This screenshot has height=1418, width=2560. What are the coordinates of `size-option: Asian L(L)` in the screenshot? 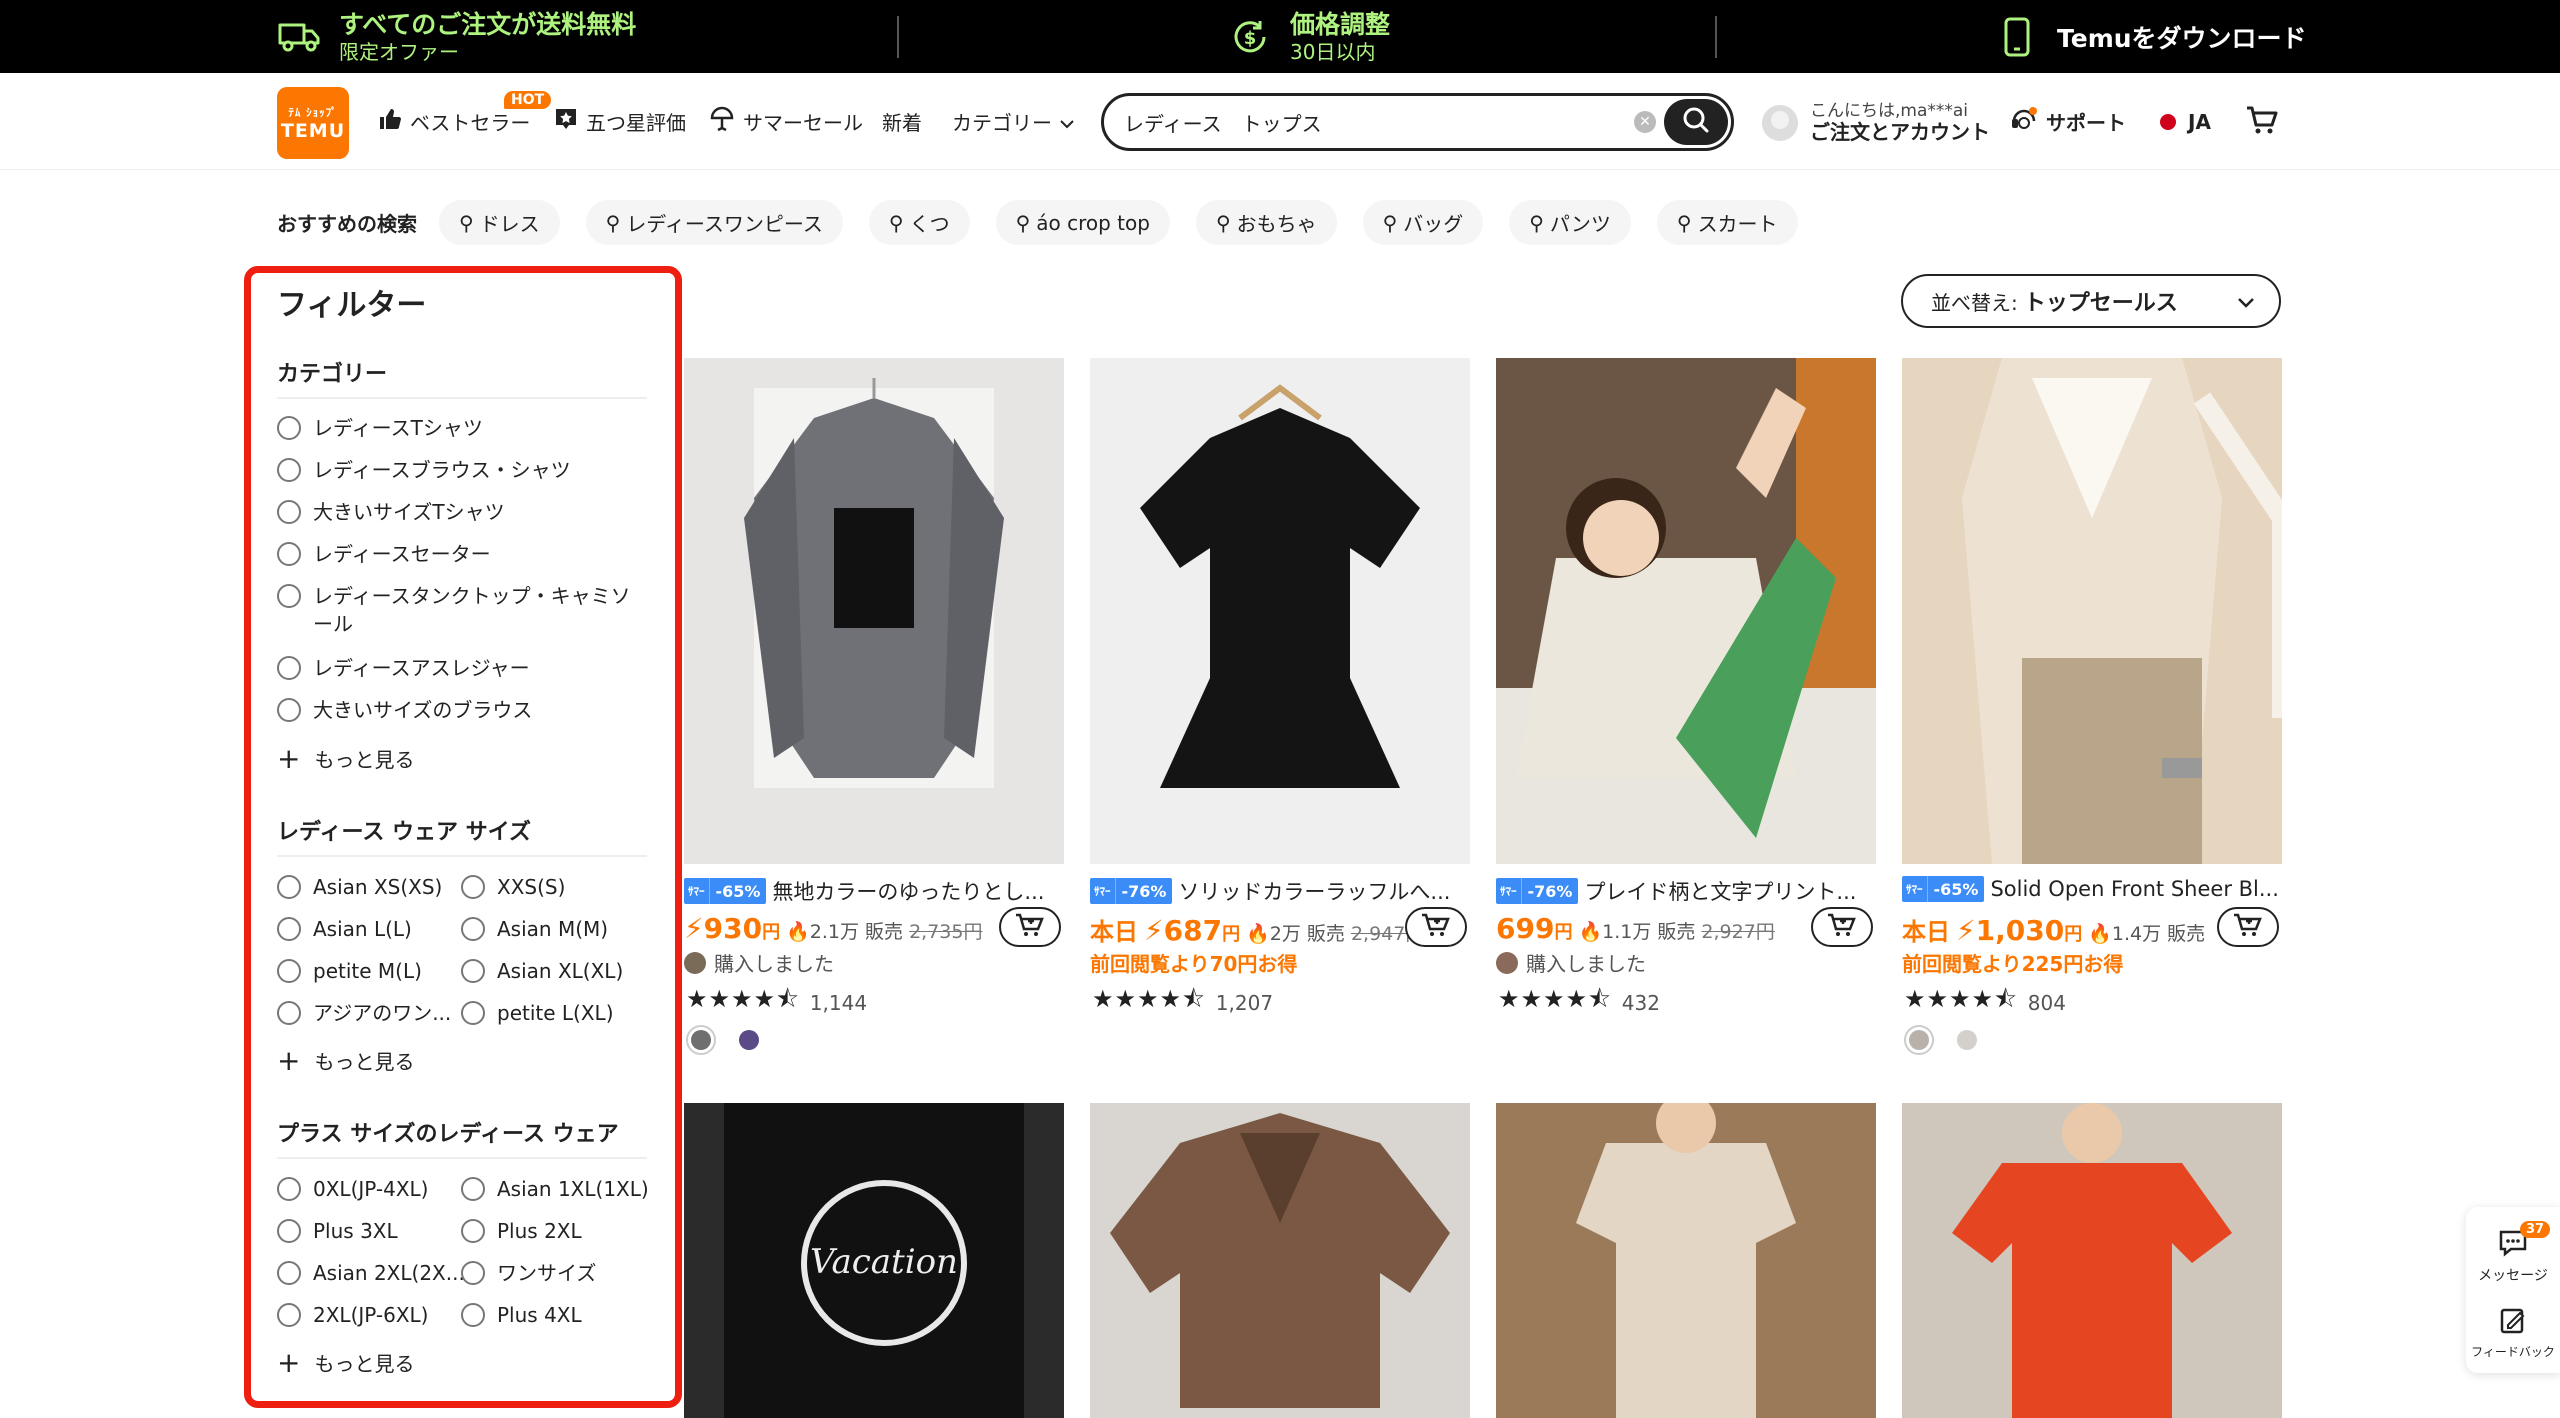 It's located at (344, 929).